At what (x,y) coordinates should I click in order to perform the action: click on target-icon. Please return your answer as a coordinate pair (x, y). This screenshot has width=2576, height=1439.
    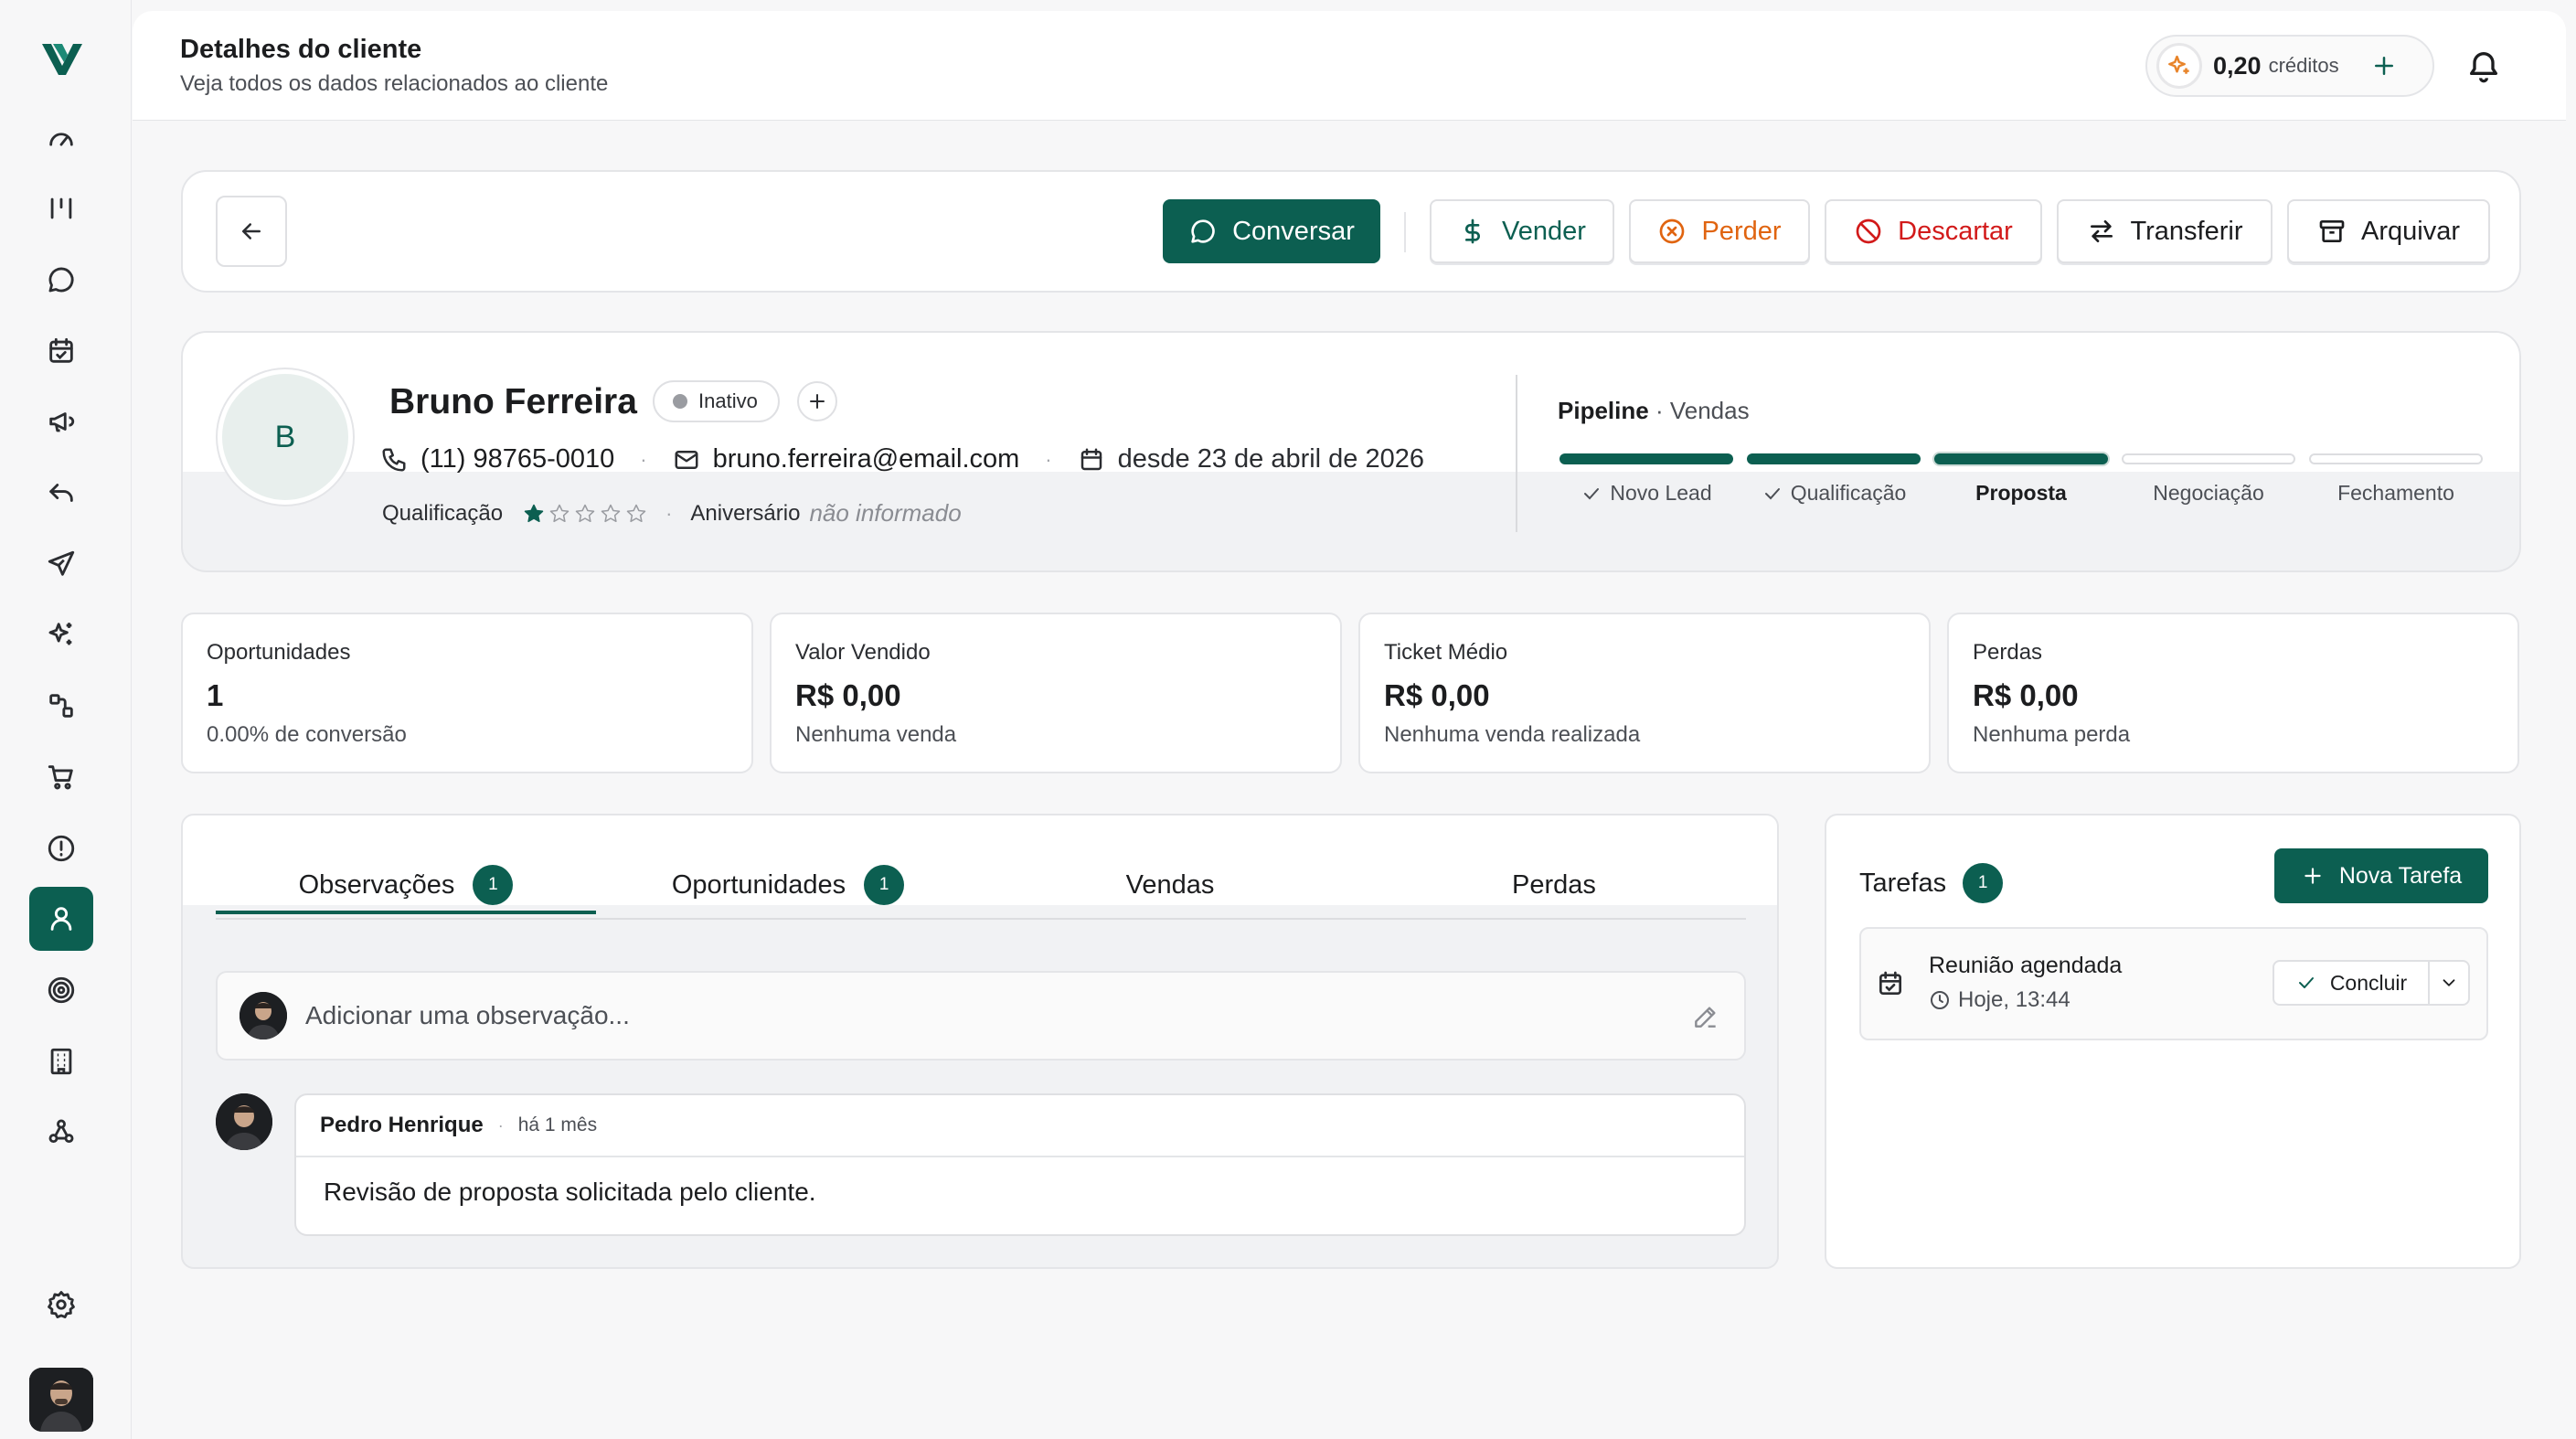
    Looking at the image, I should click on (61, 990).